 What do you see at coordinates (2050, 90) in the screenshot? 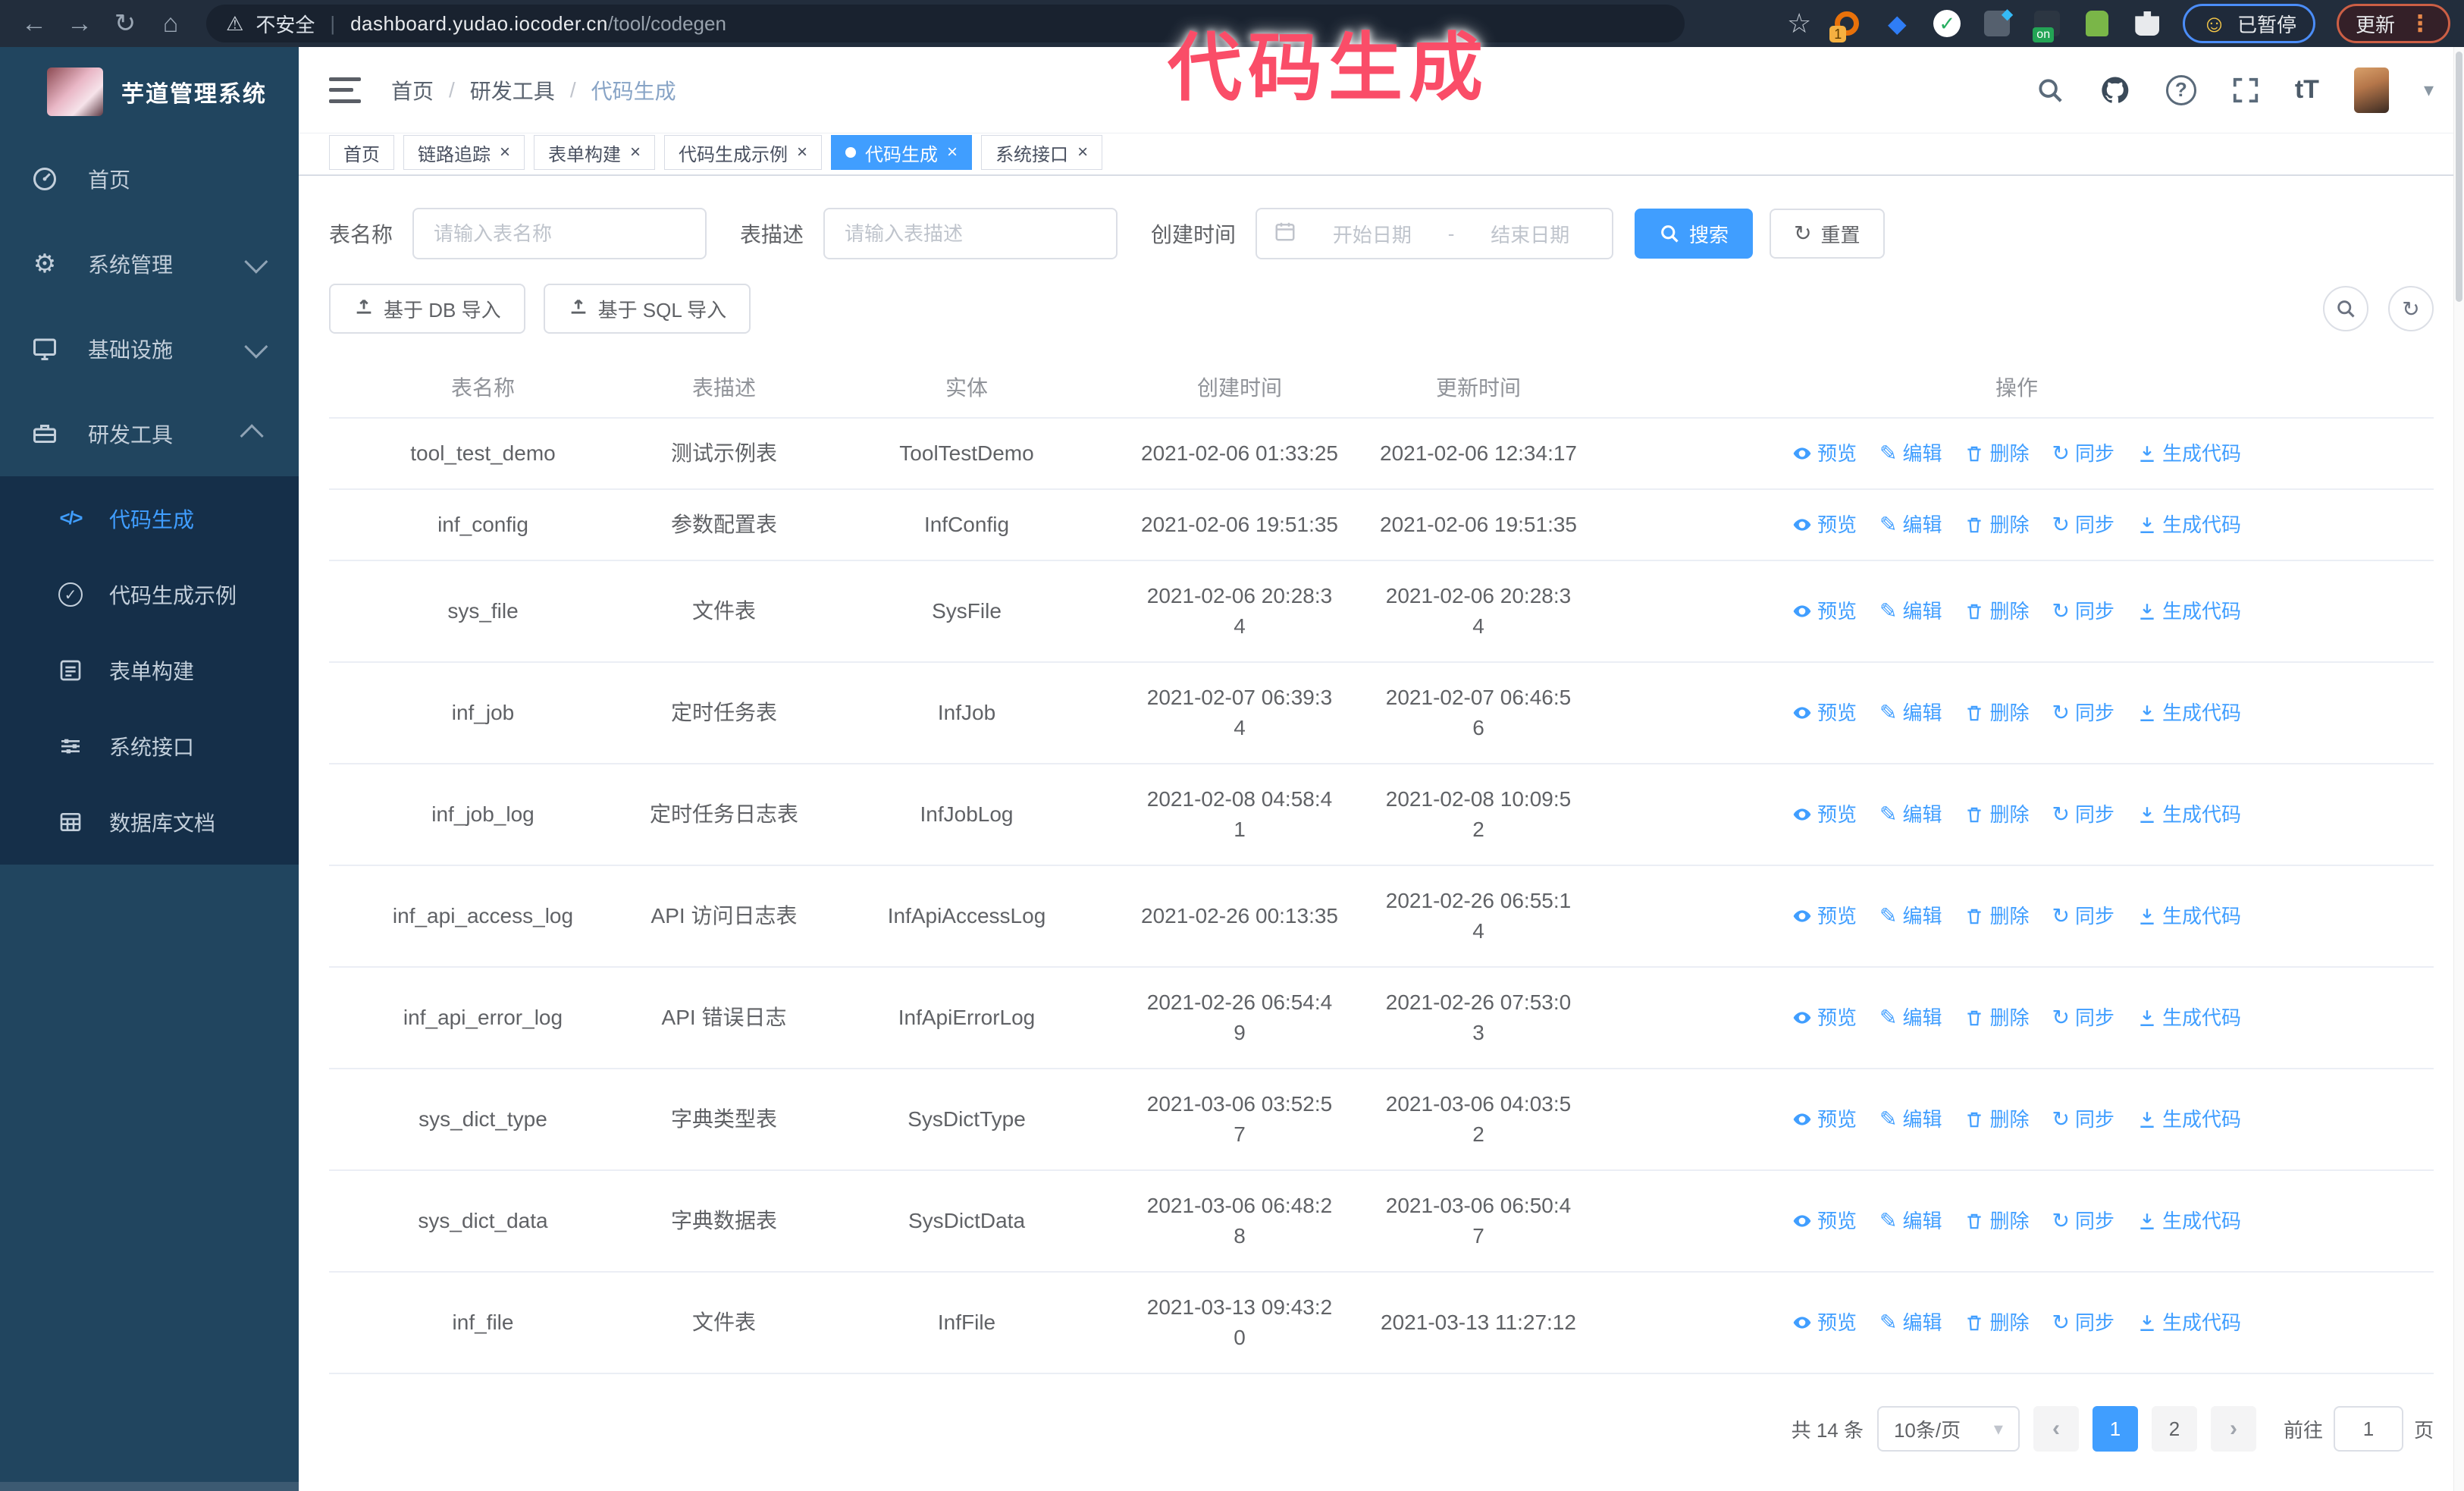
I see `search-icon` at bounding box center [2050, 90].